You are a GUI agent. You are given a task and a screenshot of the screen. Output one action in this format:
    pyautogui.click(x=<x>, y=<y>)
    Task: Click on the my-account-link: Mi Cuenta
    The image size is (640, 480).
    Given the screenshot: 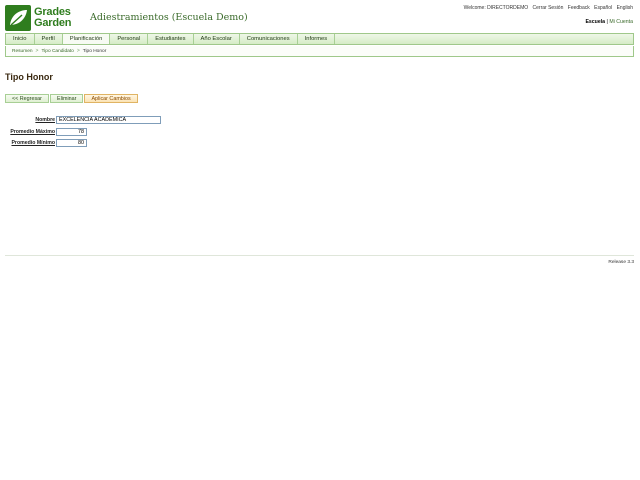 What is the action you would take?
    pyautogui.click(x=621, y=22)
    